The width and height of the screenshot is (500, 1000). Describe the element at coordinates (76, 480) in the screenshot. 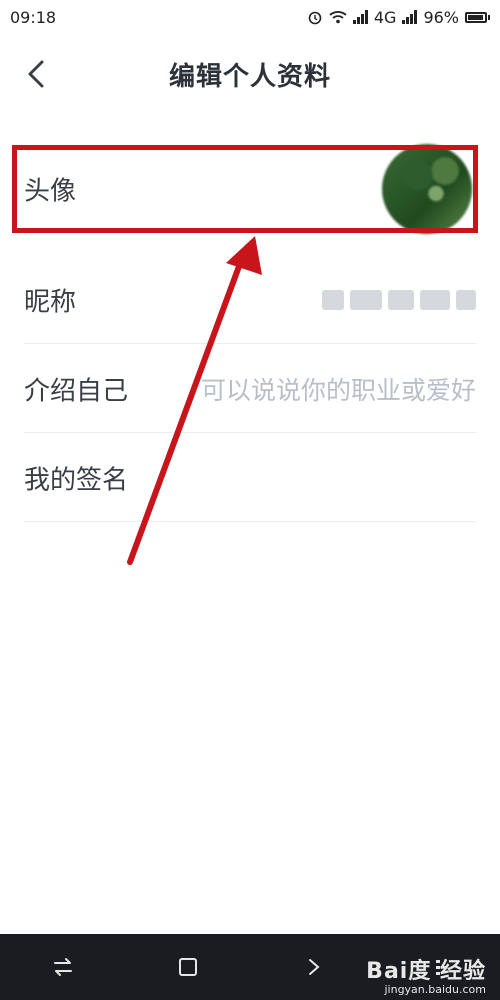

I see `row-label-signature: 我的签名` at that location.